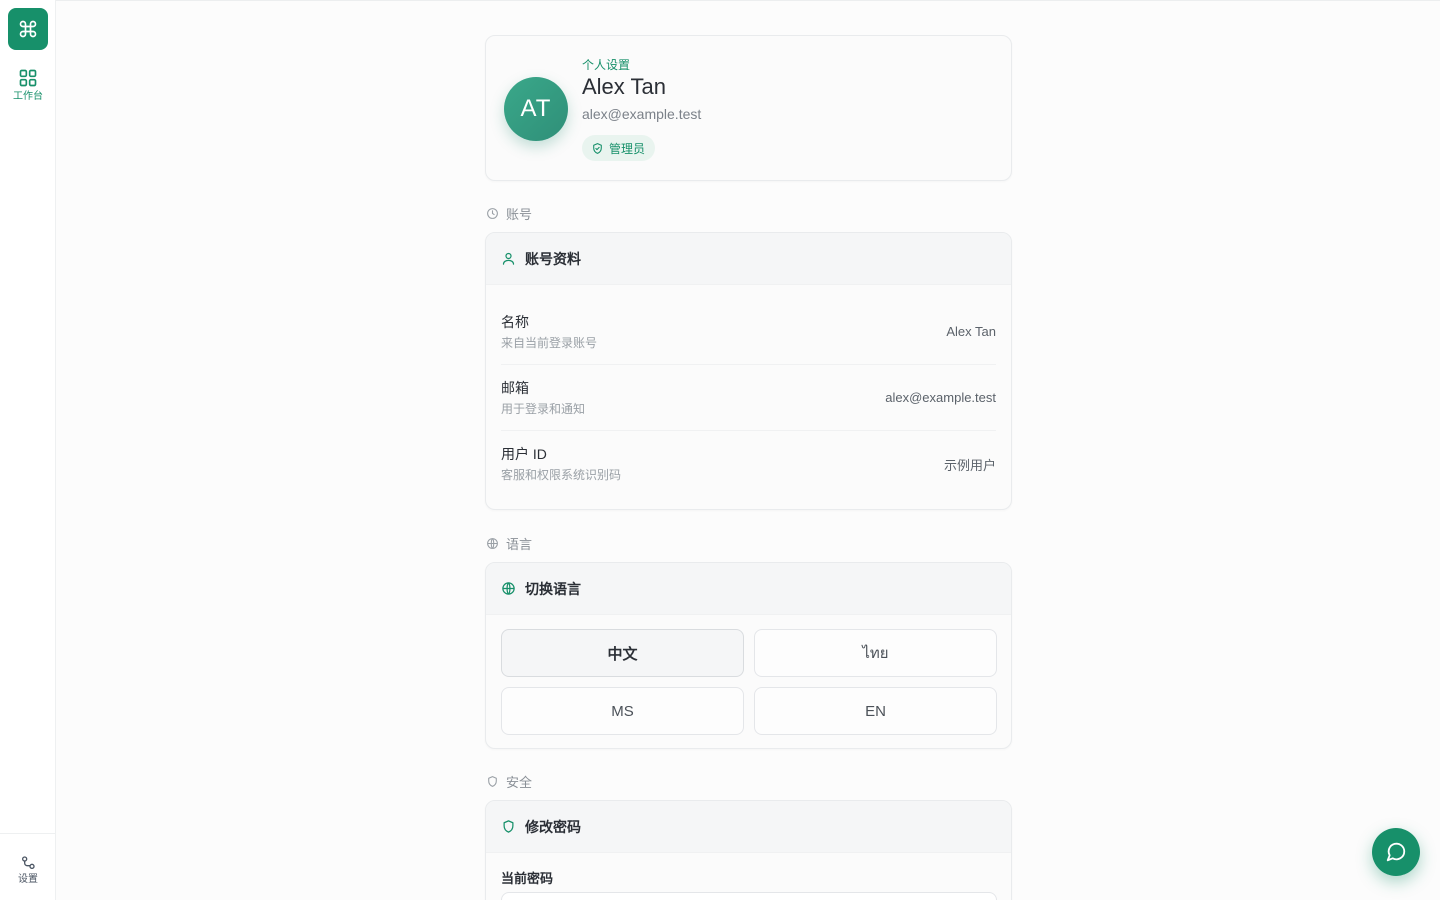  What do you see at coordinates (519, 544) in the screenshot?
I see `section-label-text: 语言` at bounding box center [519, 544].